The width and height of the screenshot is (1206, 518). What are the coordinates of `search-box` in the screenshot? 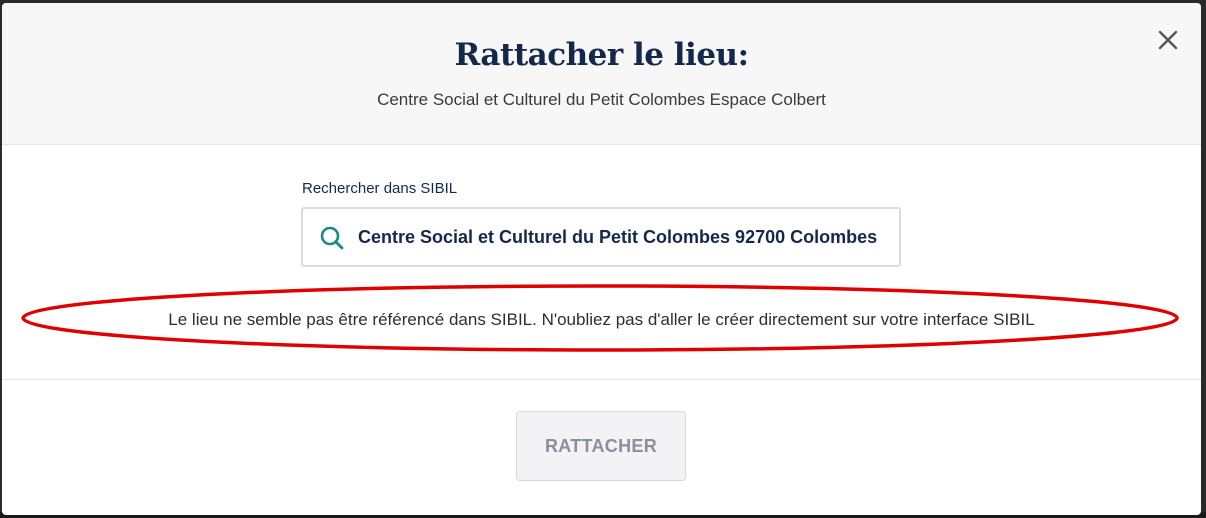 It's located at (601, 237).